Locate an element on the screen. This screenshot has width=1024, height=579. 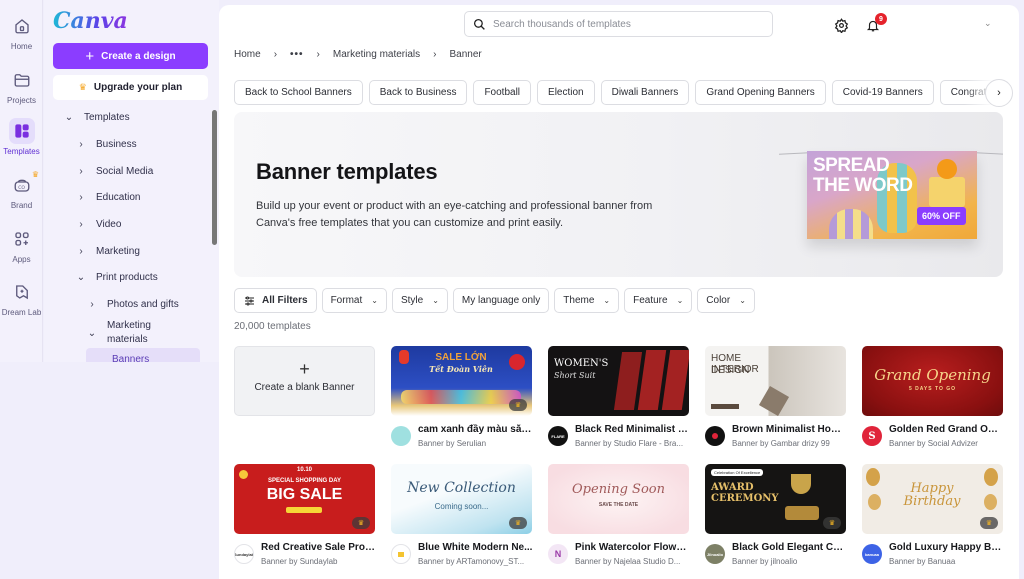
breadcrumb-home: Home is located at coordinates (247, 54).